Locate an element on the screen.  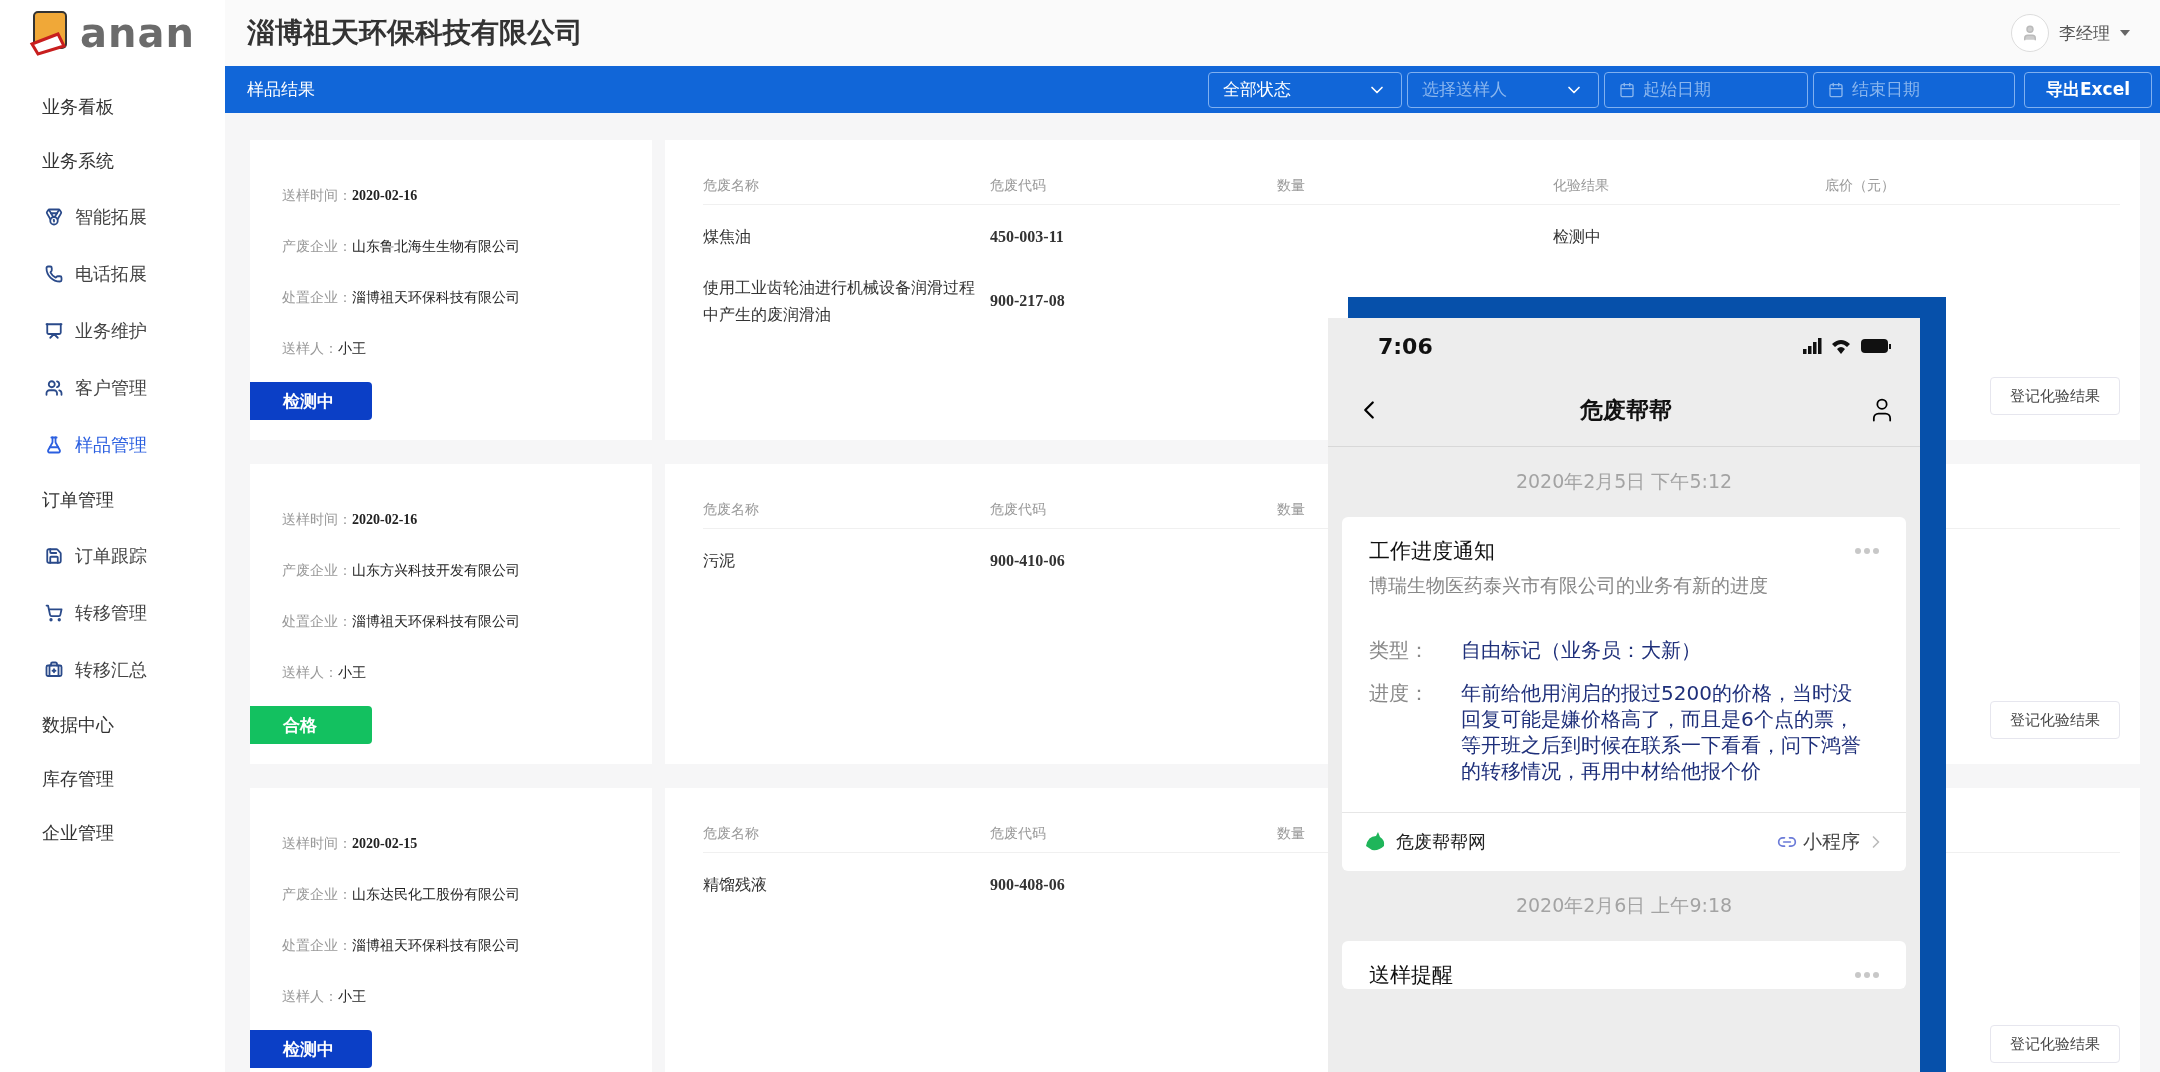
section-title: 样品结果 is located at coordinates (281, 89).